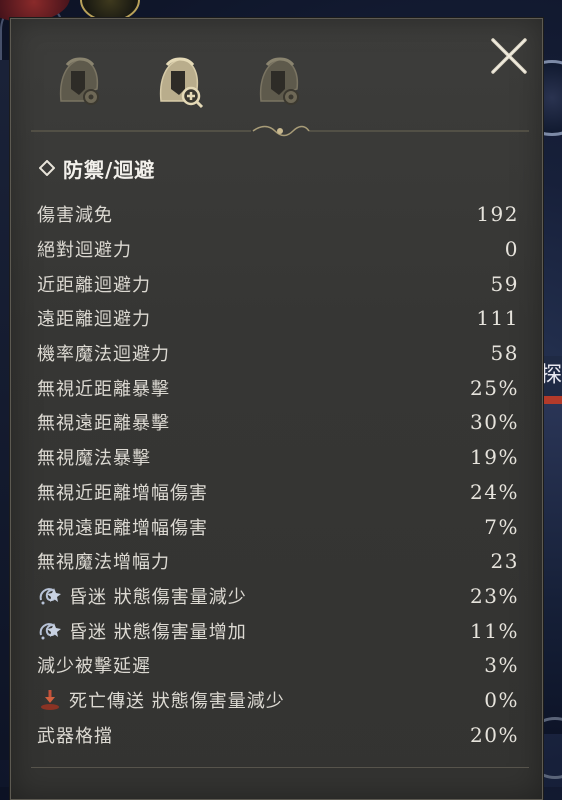  I want to click on stat-label: 武器格擋, so click(75, 736).